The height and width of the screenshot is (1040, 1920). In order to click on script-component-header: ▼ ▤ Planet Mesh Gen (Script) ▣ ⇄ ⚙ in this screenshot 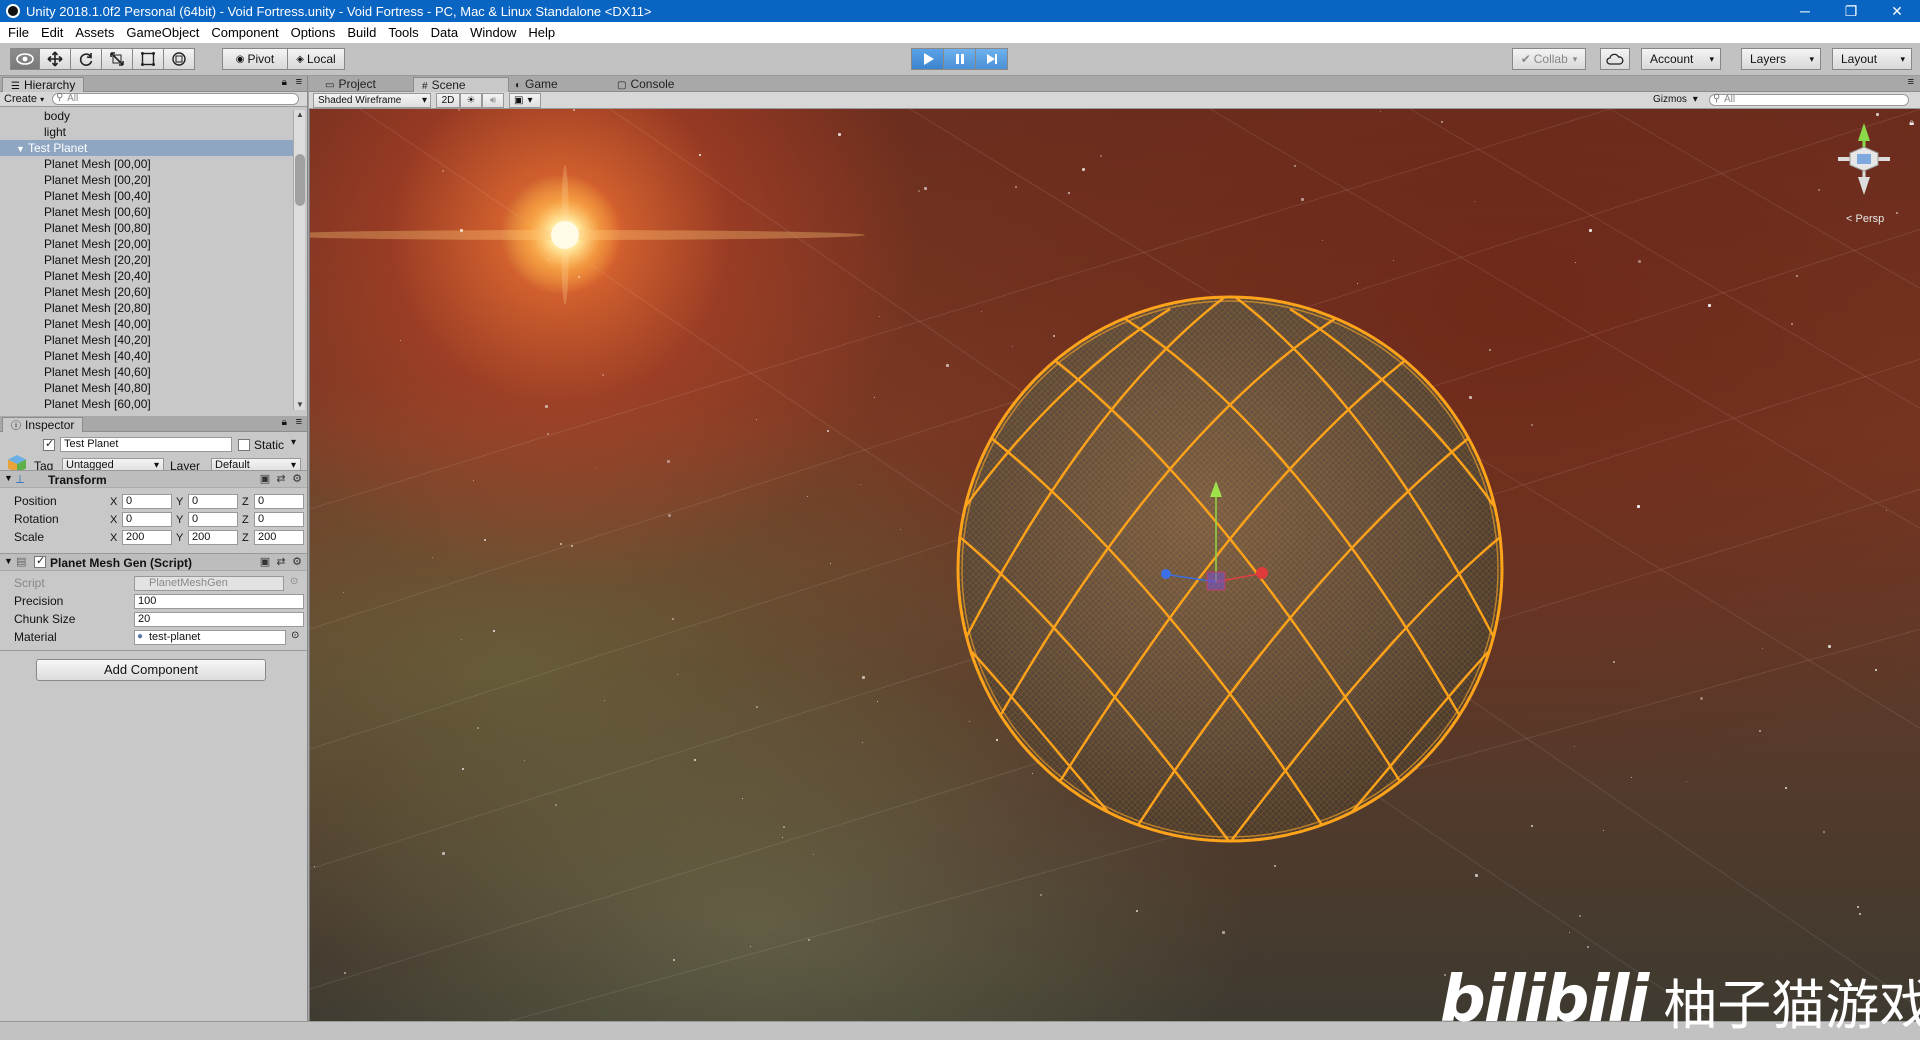, I will do `click(153, 562)`.